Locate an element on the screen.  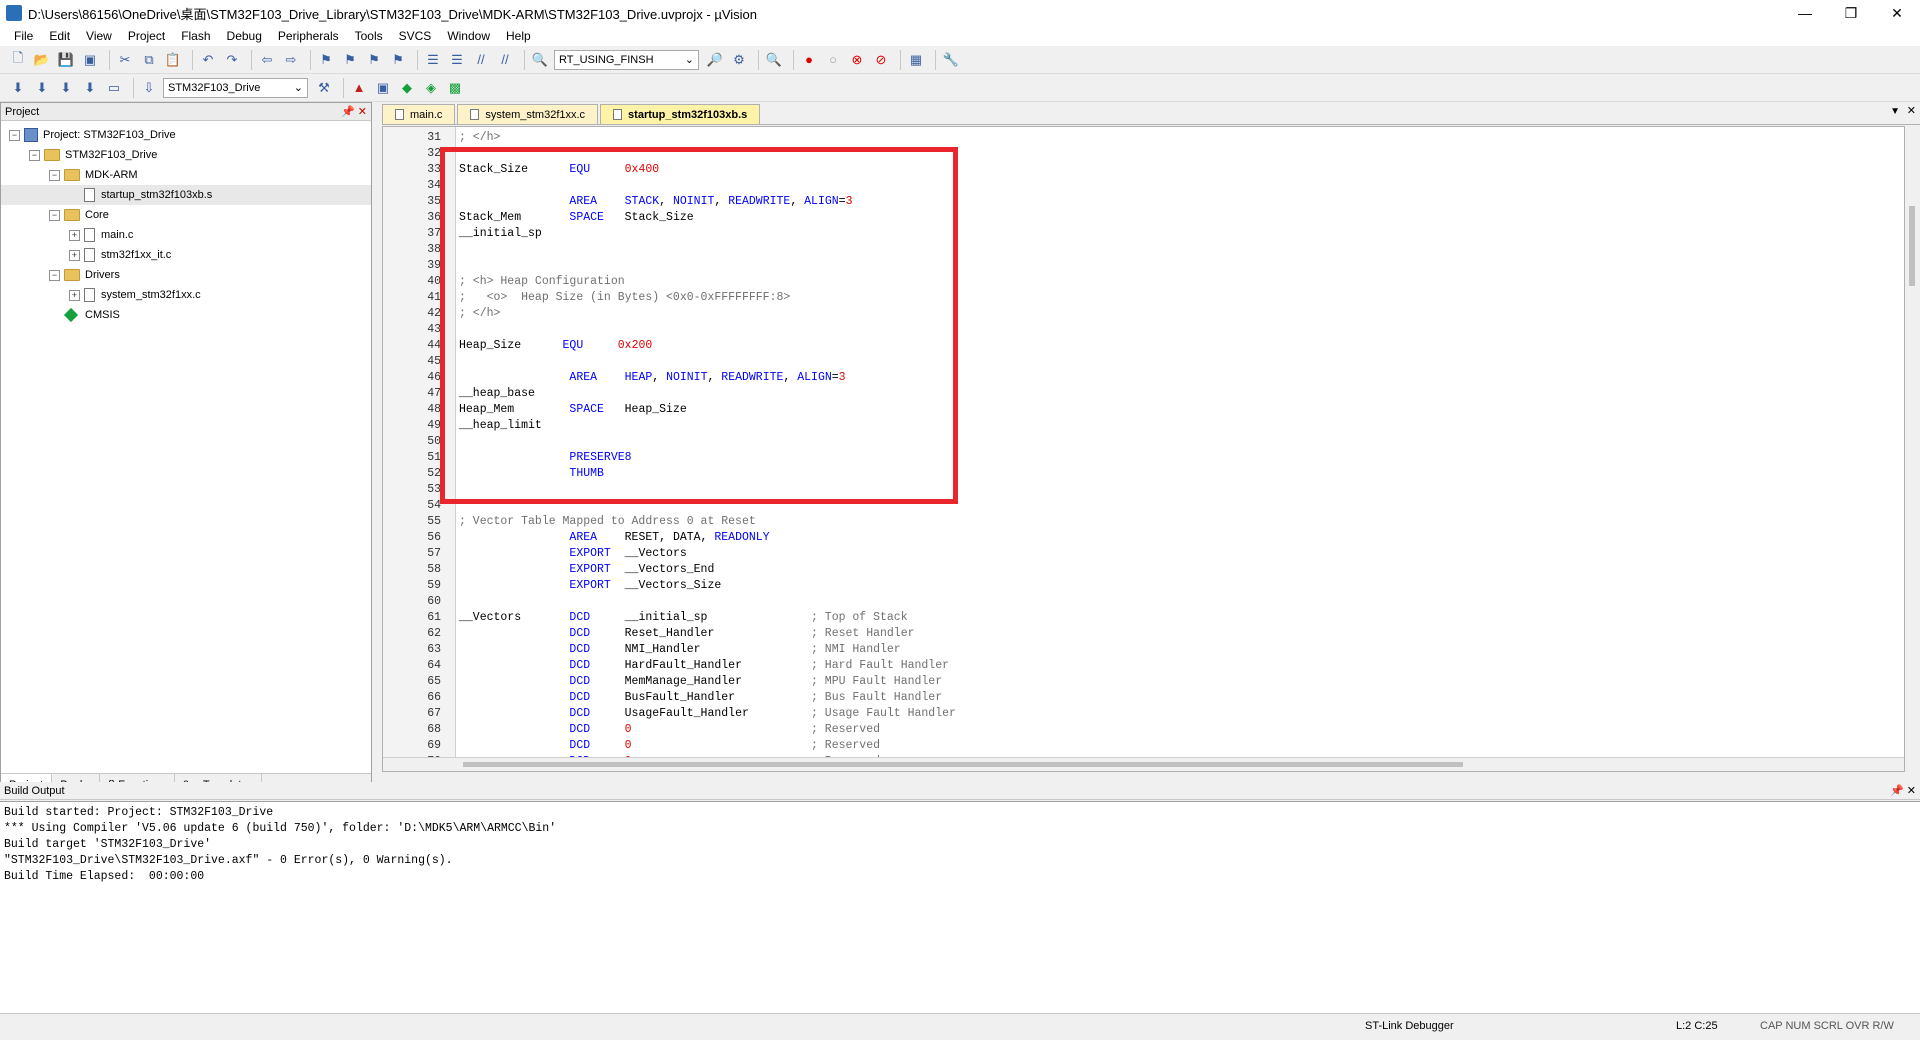
debug-session-icon: 🔍 is located at coordinates (774, 60).